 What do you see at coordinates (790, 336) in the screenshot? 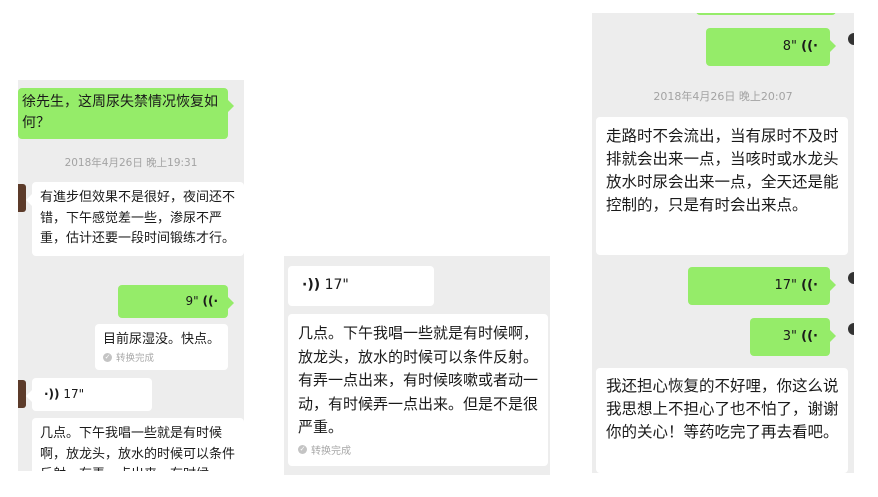
I see `voice-duration: 3"` at bounding box center [790, 336].